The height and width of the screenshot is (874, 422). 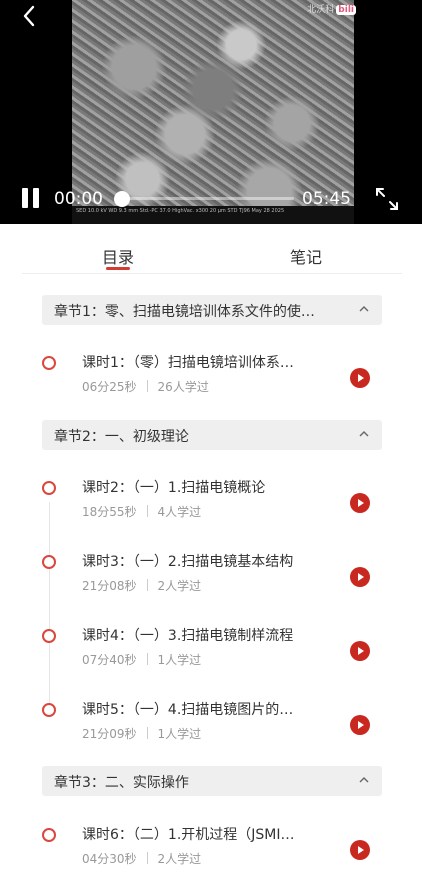 What do you see at coordinates (109, 512) in the screenshot?
I see `lesson-duration: 18分55秒` at bounding box center [109, 512].